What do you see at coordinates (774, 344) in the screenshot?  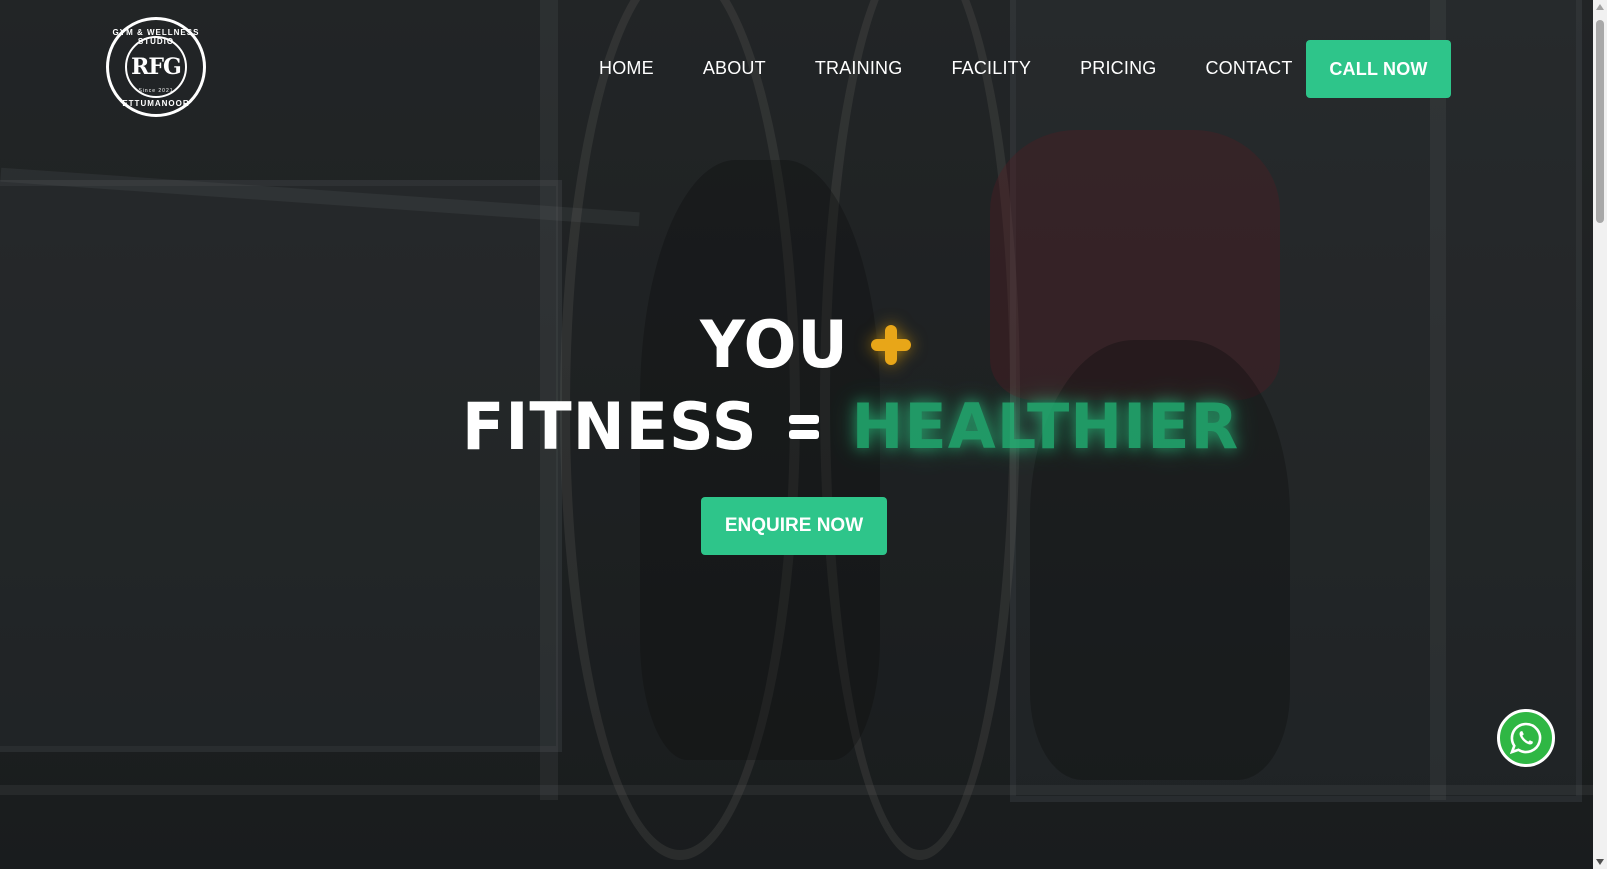 I see `hero-word-you: YOU` at bounding box center [774, 344].